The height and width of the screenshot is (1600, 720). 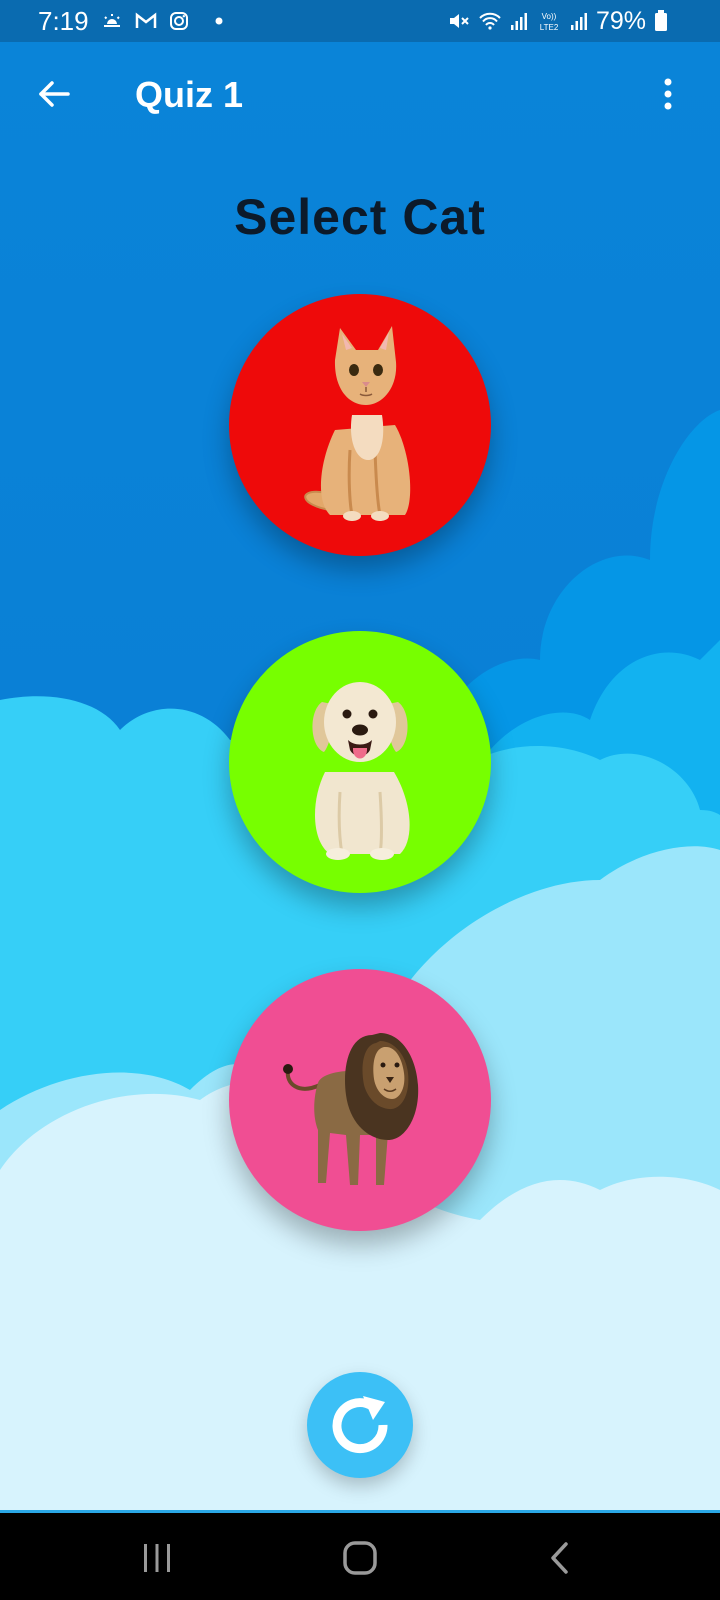 What do you see at coordinates (361, 771) in the screenshot?
I see `dog-image` at bounding box center [361, 771].